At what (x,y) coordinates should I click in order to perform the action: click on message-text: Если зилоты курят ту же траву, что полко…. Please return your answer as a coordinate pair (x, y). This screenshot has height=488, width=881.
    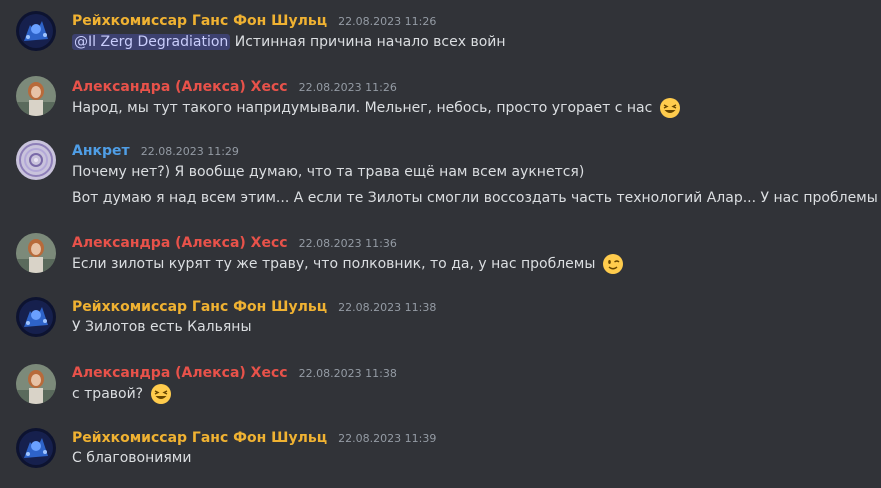
    Looking at the image, I should click on (334, 264).